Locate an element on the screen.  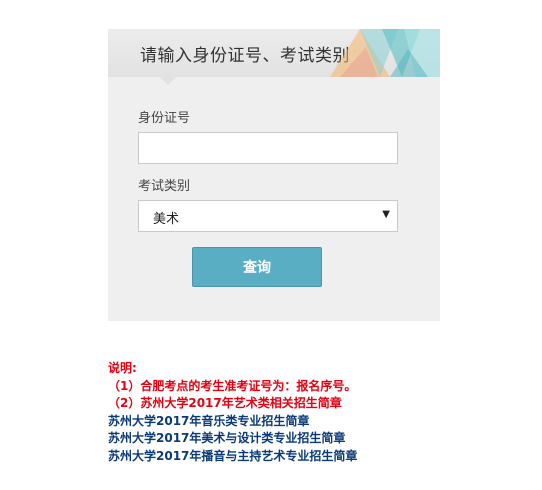
notes-line-1: （1）合肥考点的考生准考证号为：报名序号。 is located at coordinates (232, 385).